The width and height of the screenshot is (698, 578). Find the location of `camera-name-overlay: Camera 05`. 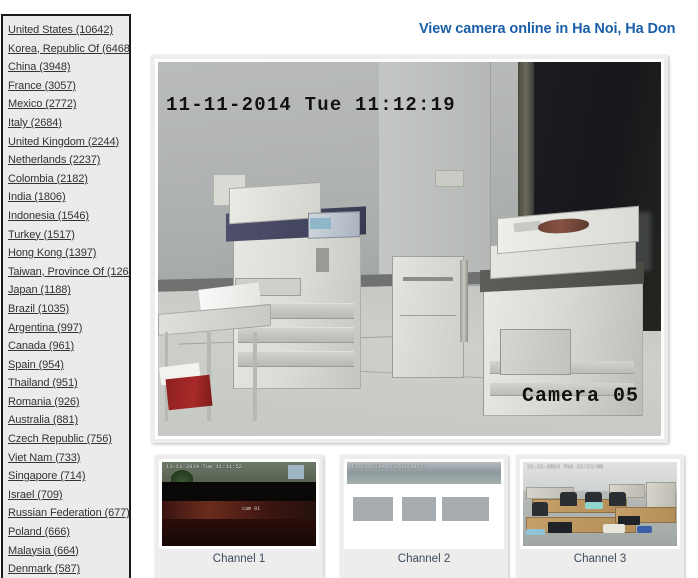

camera-name-overlay: Camera 05 is located at coordinates (580, 396).